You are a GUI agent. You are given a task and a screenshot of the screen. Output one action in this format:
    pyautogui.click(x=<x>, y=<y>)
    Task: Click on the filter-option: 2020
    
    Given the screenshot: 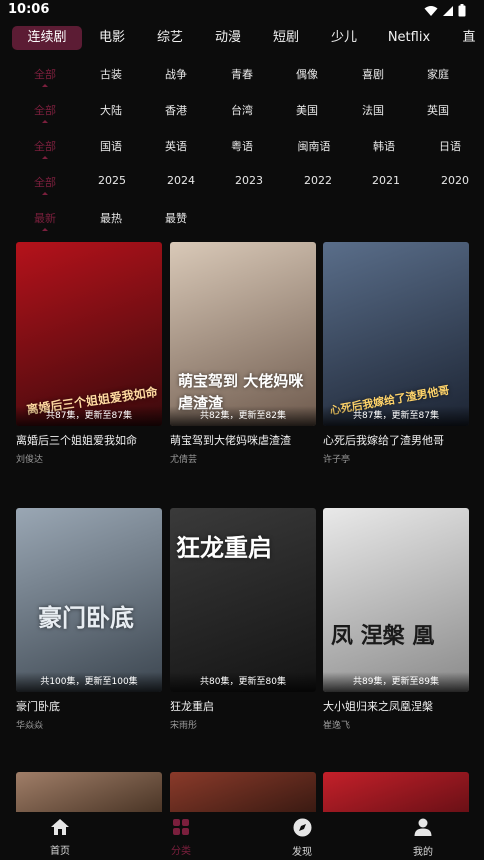 What is the action you would take?
    pyautogui.click(x=455, y=180)
    